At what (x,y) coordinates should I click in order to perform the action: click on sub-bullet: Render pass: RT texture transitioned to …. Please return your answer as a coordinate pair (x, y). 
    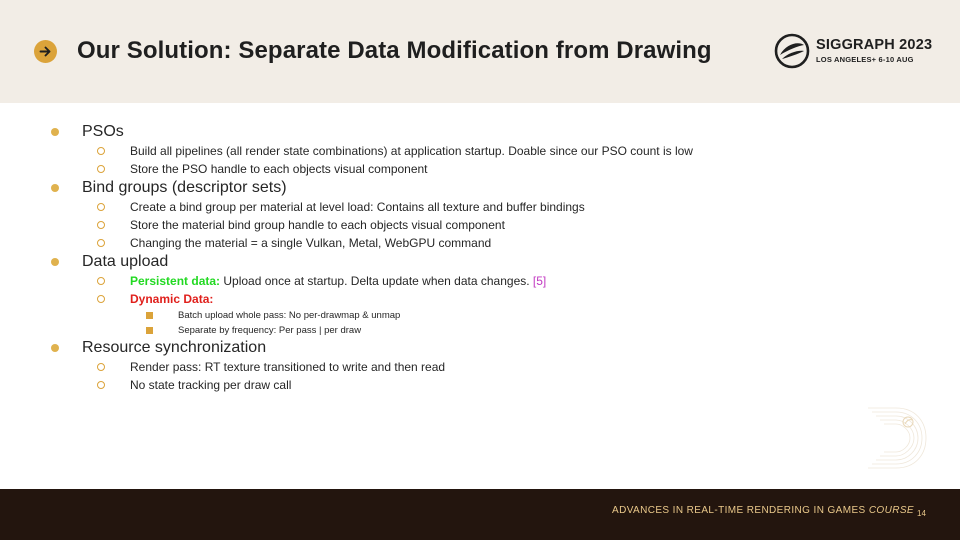
    Looking at the image, I should click on (480, 367).